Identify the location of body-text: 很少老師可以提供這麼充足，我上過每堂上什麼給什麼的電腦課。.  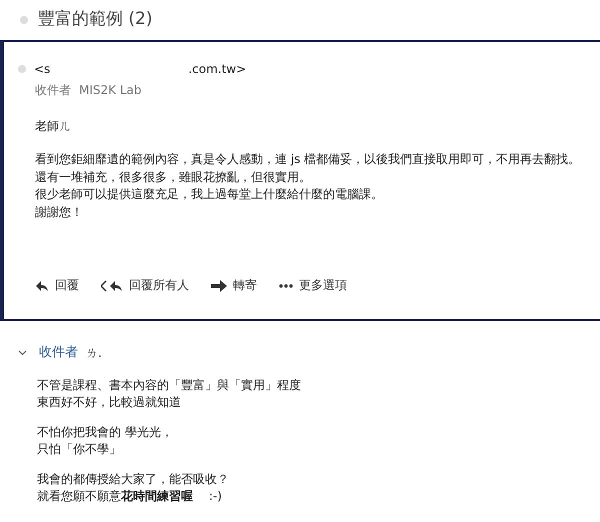
(209, 194).